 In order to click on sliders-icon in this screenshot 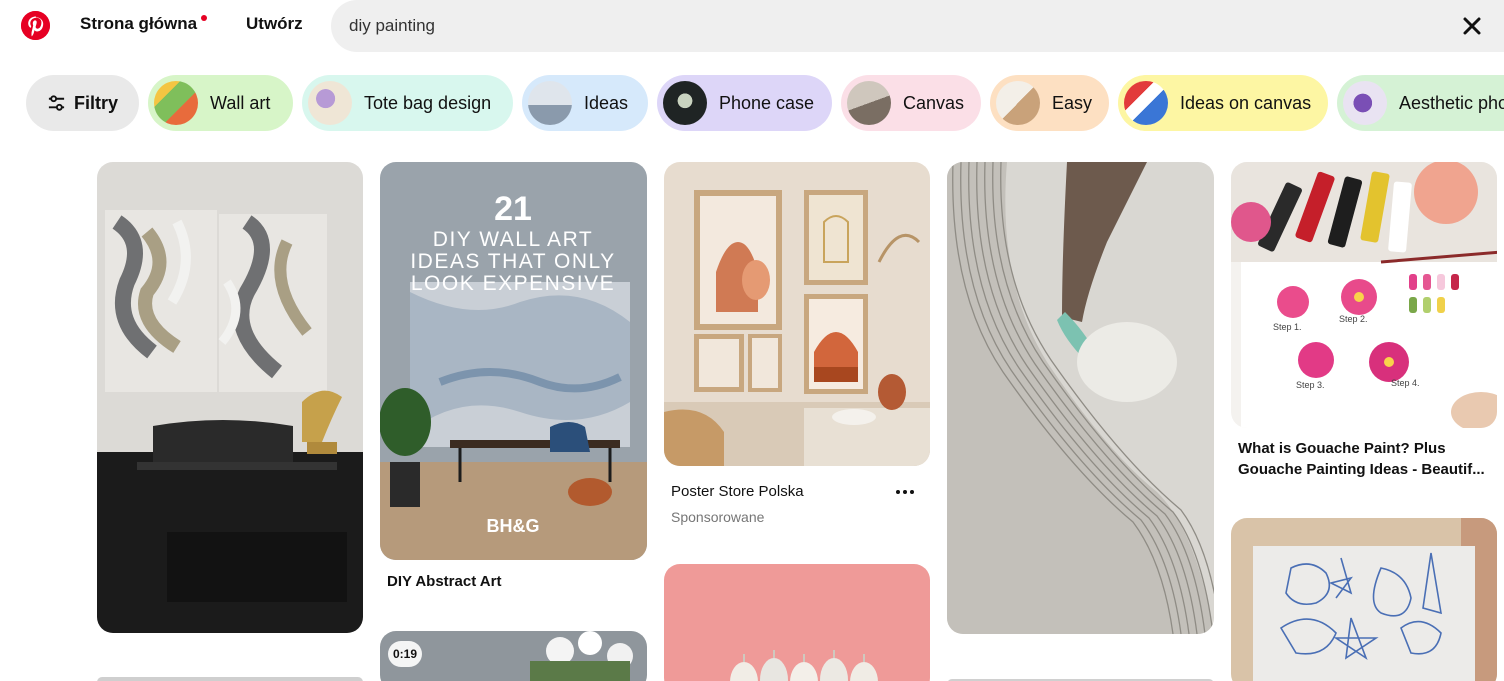, I will do `click(56, 102)`.